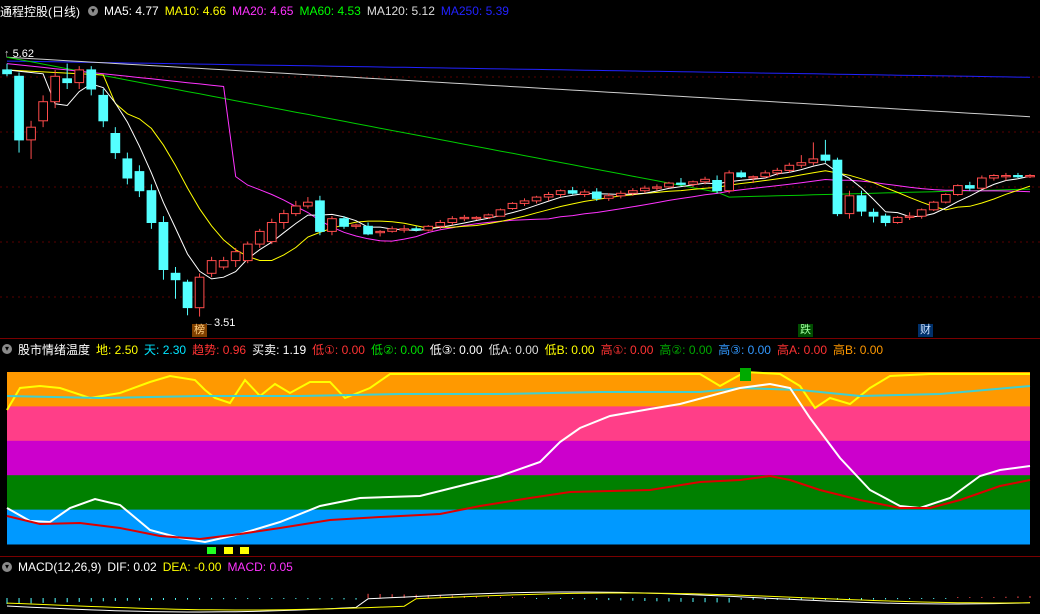 The width and height of the screenshot is (1040, 614). Describe the element at coordinates (219, 323) in the screenshot. I see `low-price-label: ←3.51` at that location.